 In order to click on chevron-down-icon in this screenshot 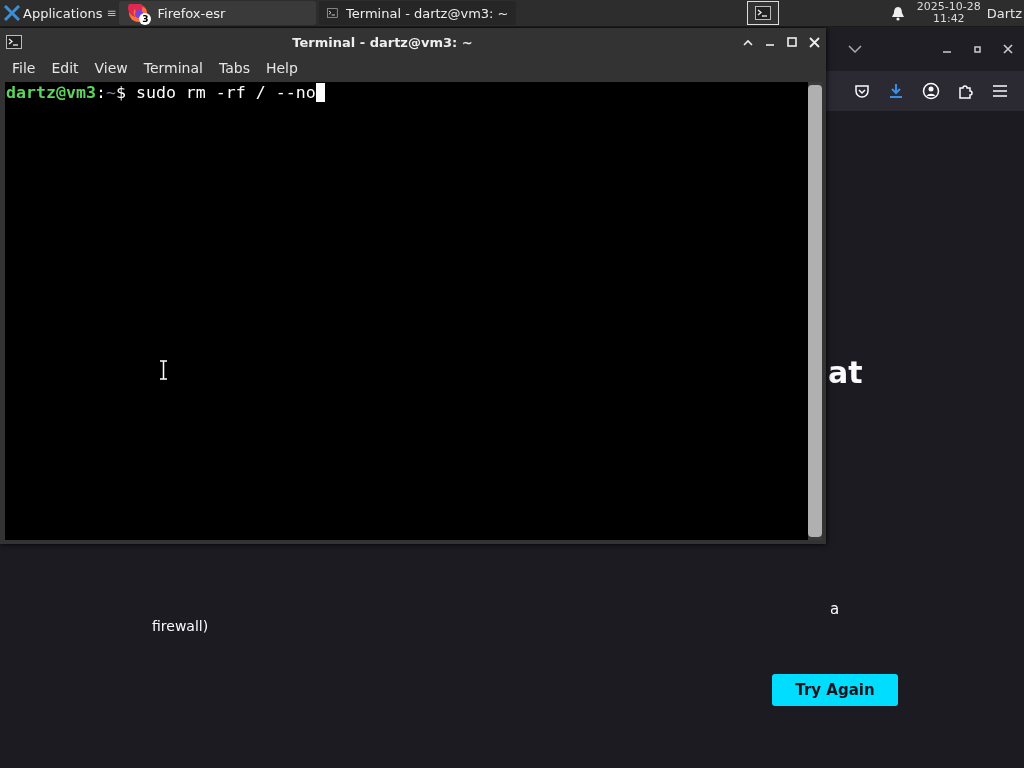, I will do `click(855, 49)`.